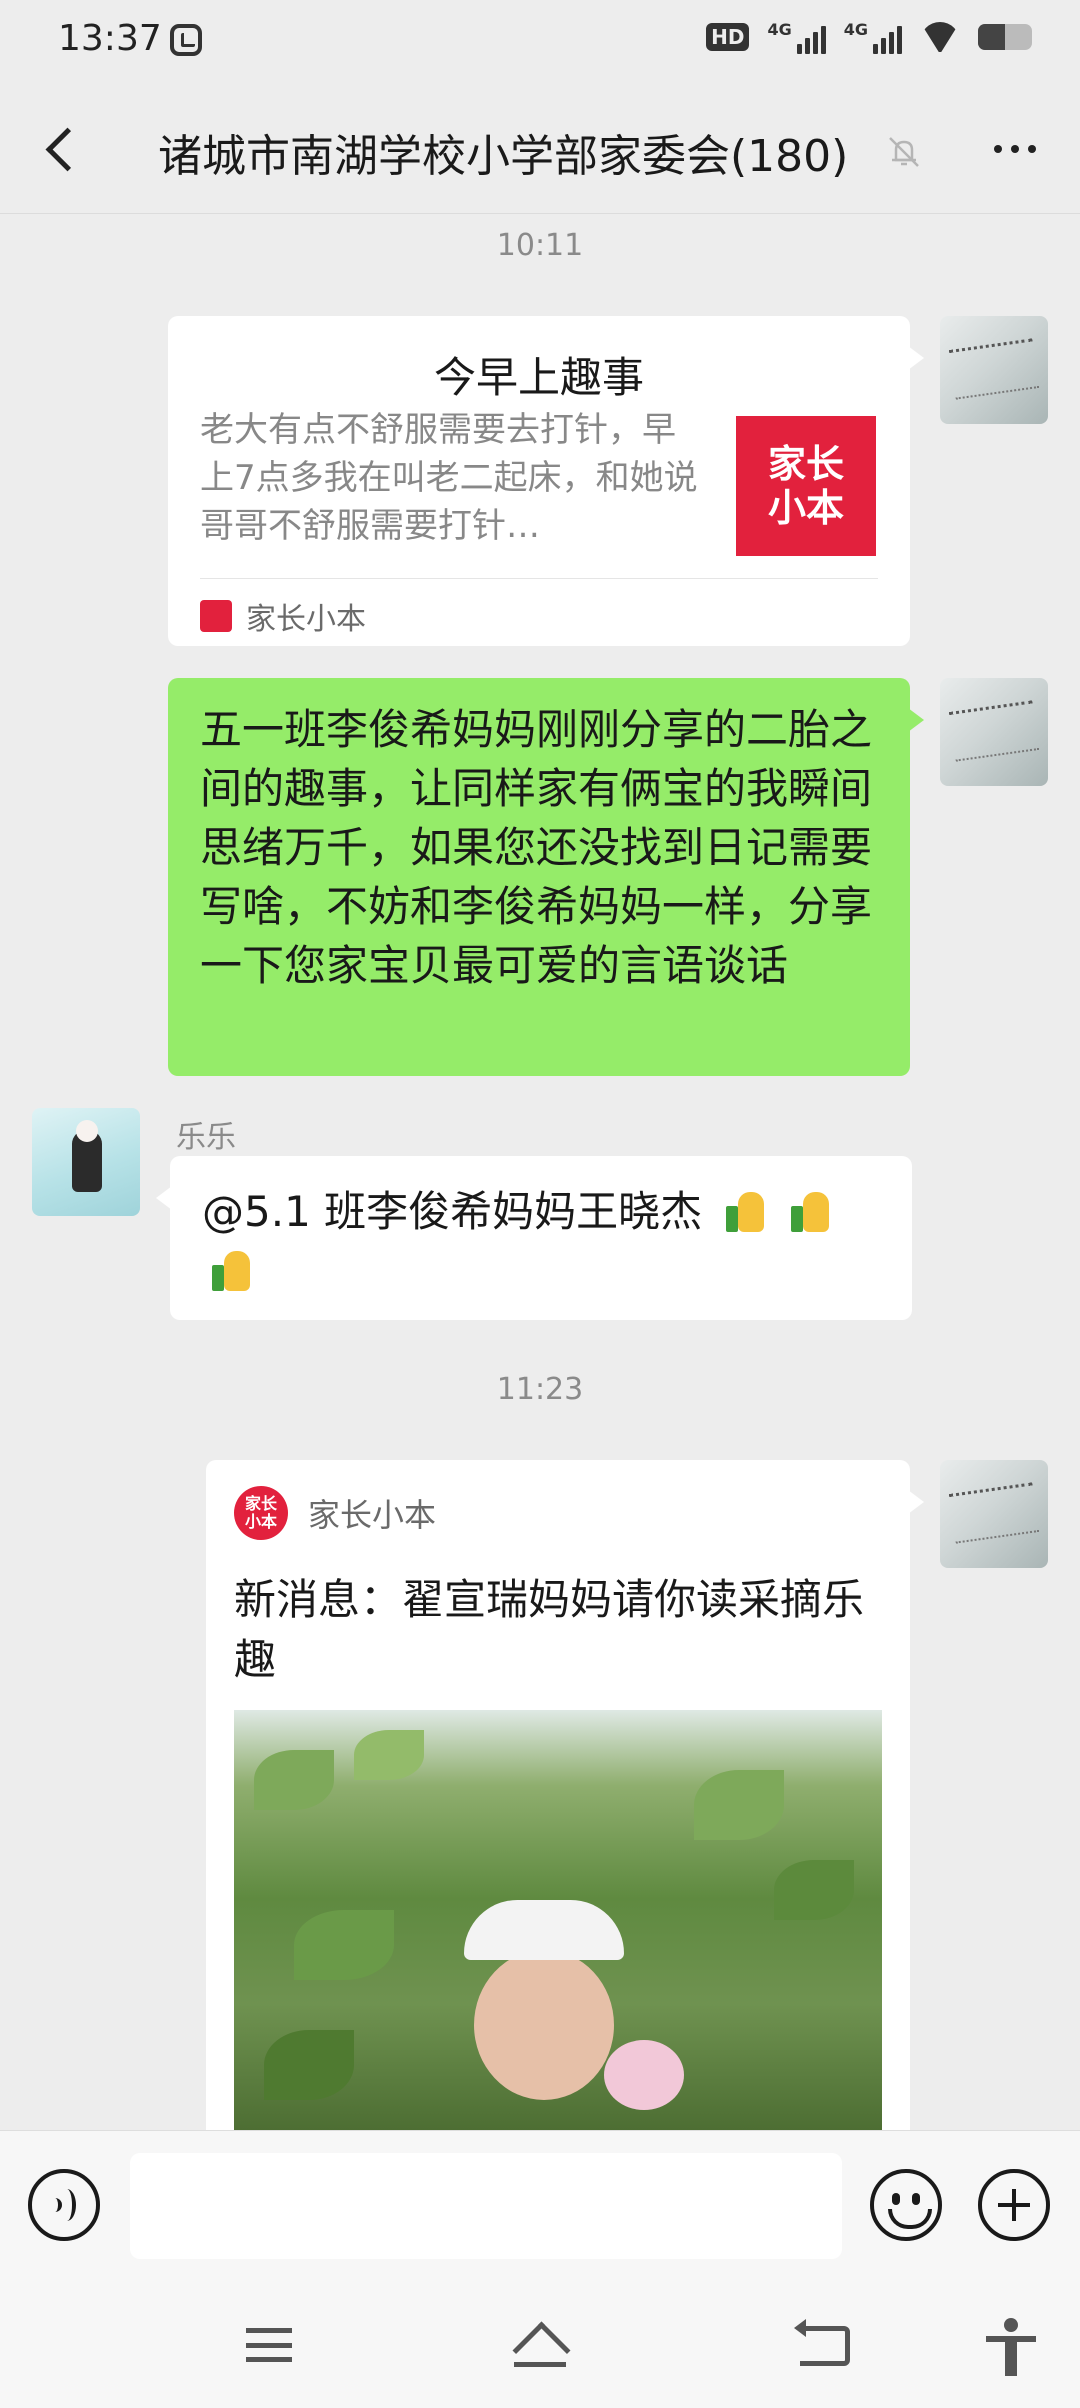 Image resolution: width=1080 pixels, height=2408 pixels. Describe the element at coordinates (991, 37) in the screenshot. I see `battery-level` at that location.